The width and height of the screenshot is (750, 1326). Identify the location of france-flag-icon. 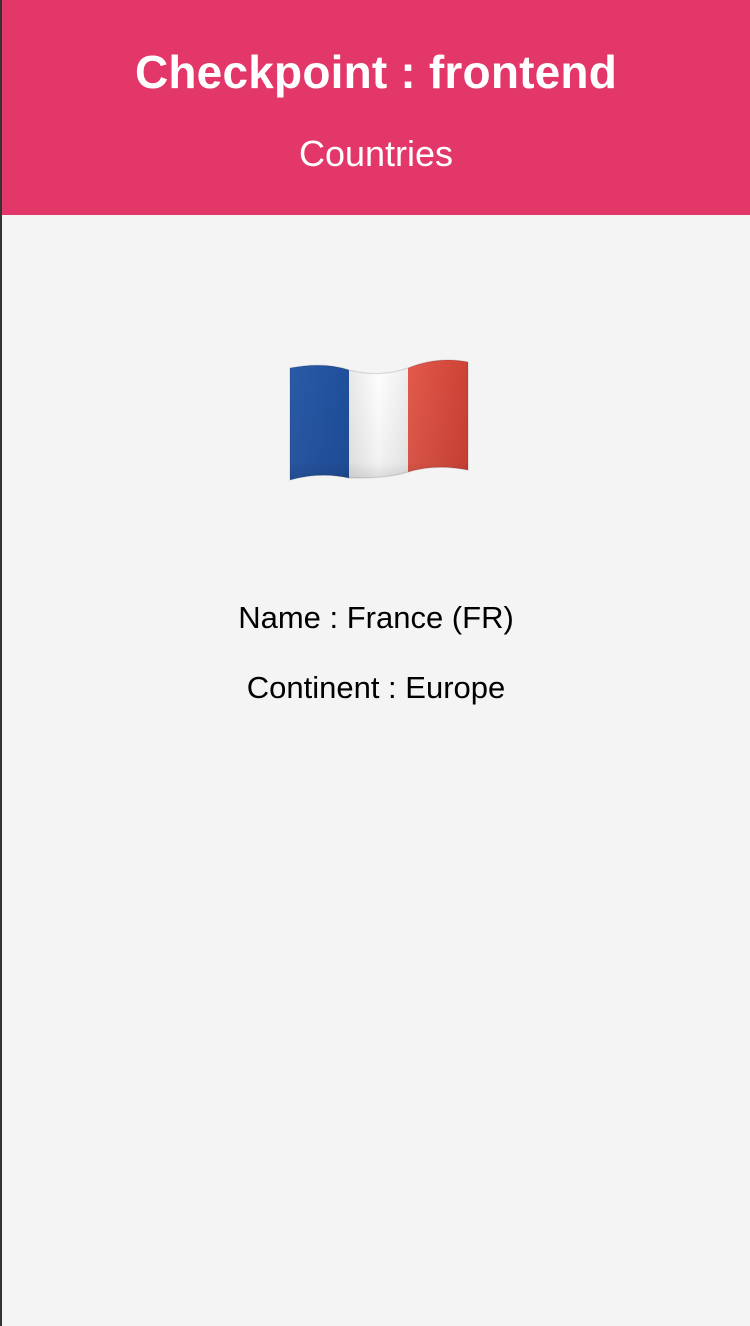
(379, 420).